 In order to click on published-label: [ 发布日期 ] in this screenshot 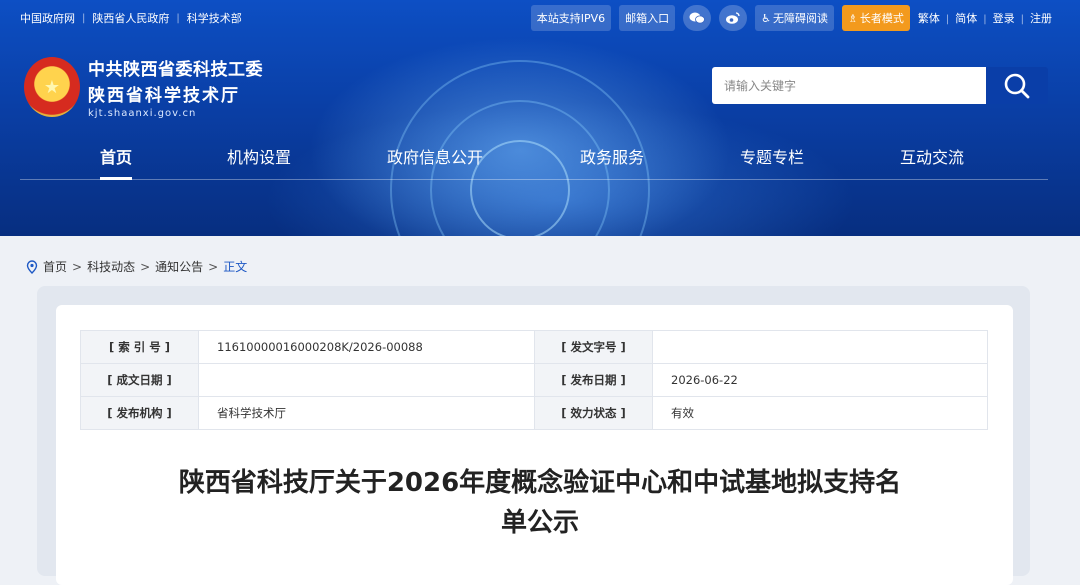, I will do `click(593, 380)`.